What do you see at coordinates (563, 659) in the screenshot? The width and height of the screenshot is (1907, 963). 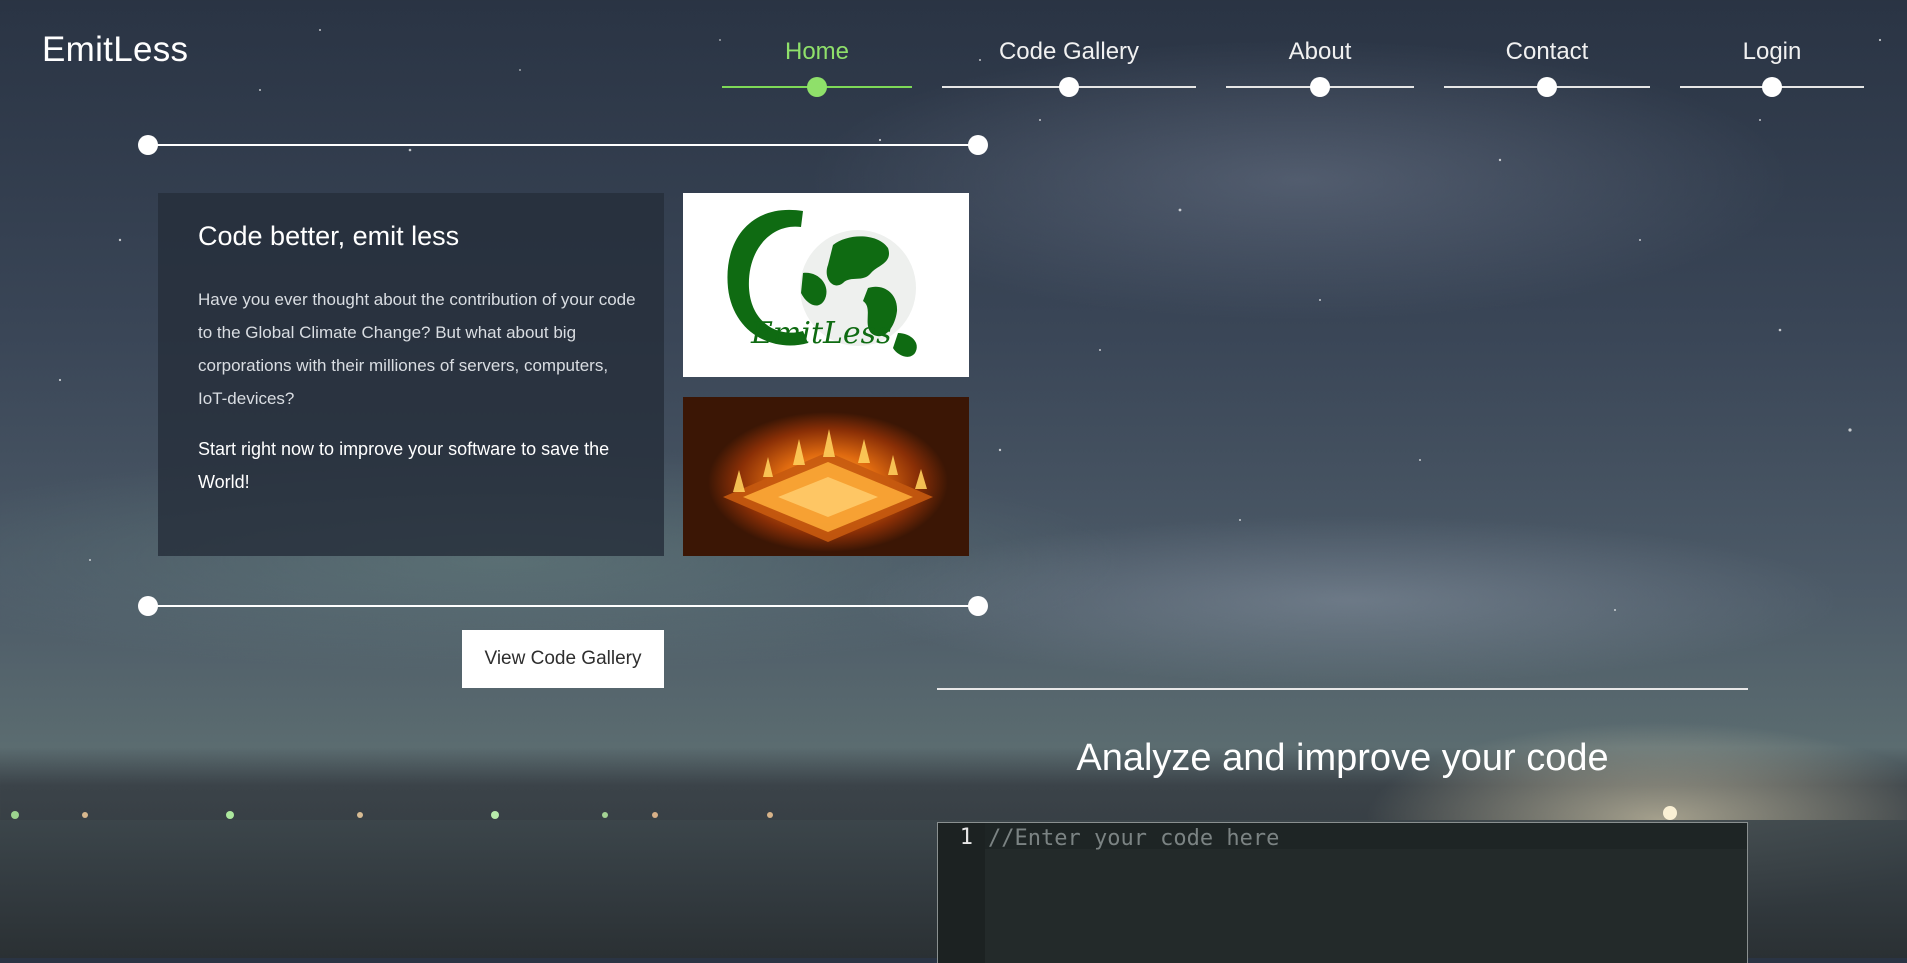 I see `view-code-gallery-button: View Code Gallery` at bounding box center [563, 659].